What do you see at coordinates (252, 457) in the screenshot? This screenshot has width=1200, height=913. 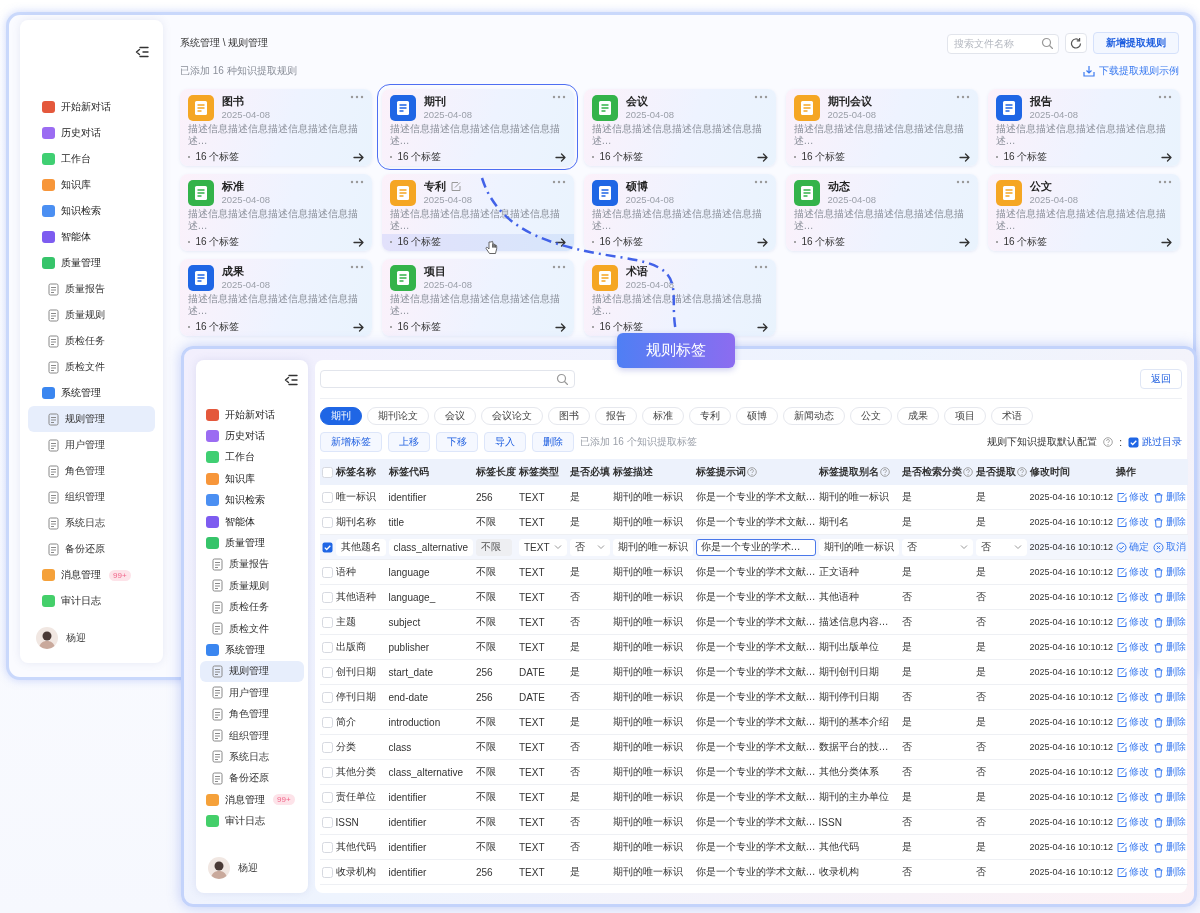 I see `sidebar-item: 工作台` at bounding box center [252, 457].